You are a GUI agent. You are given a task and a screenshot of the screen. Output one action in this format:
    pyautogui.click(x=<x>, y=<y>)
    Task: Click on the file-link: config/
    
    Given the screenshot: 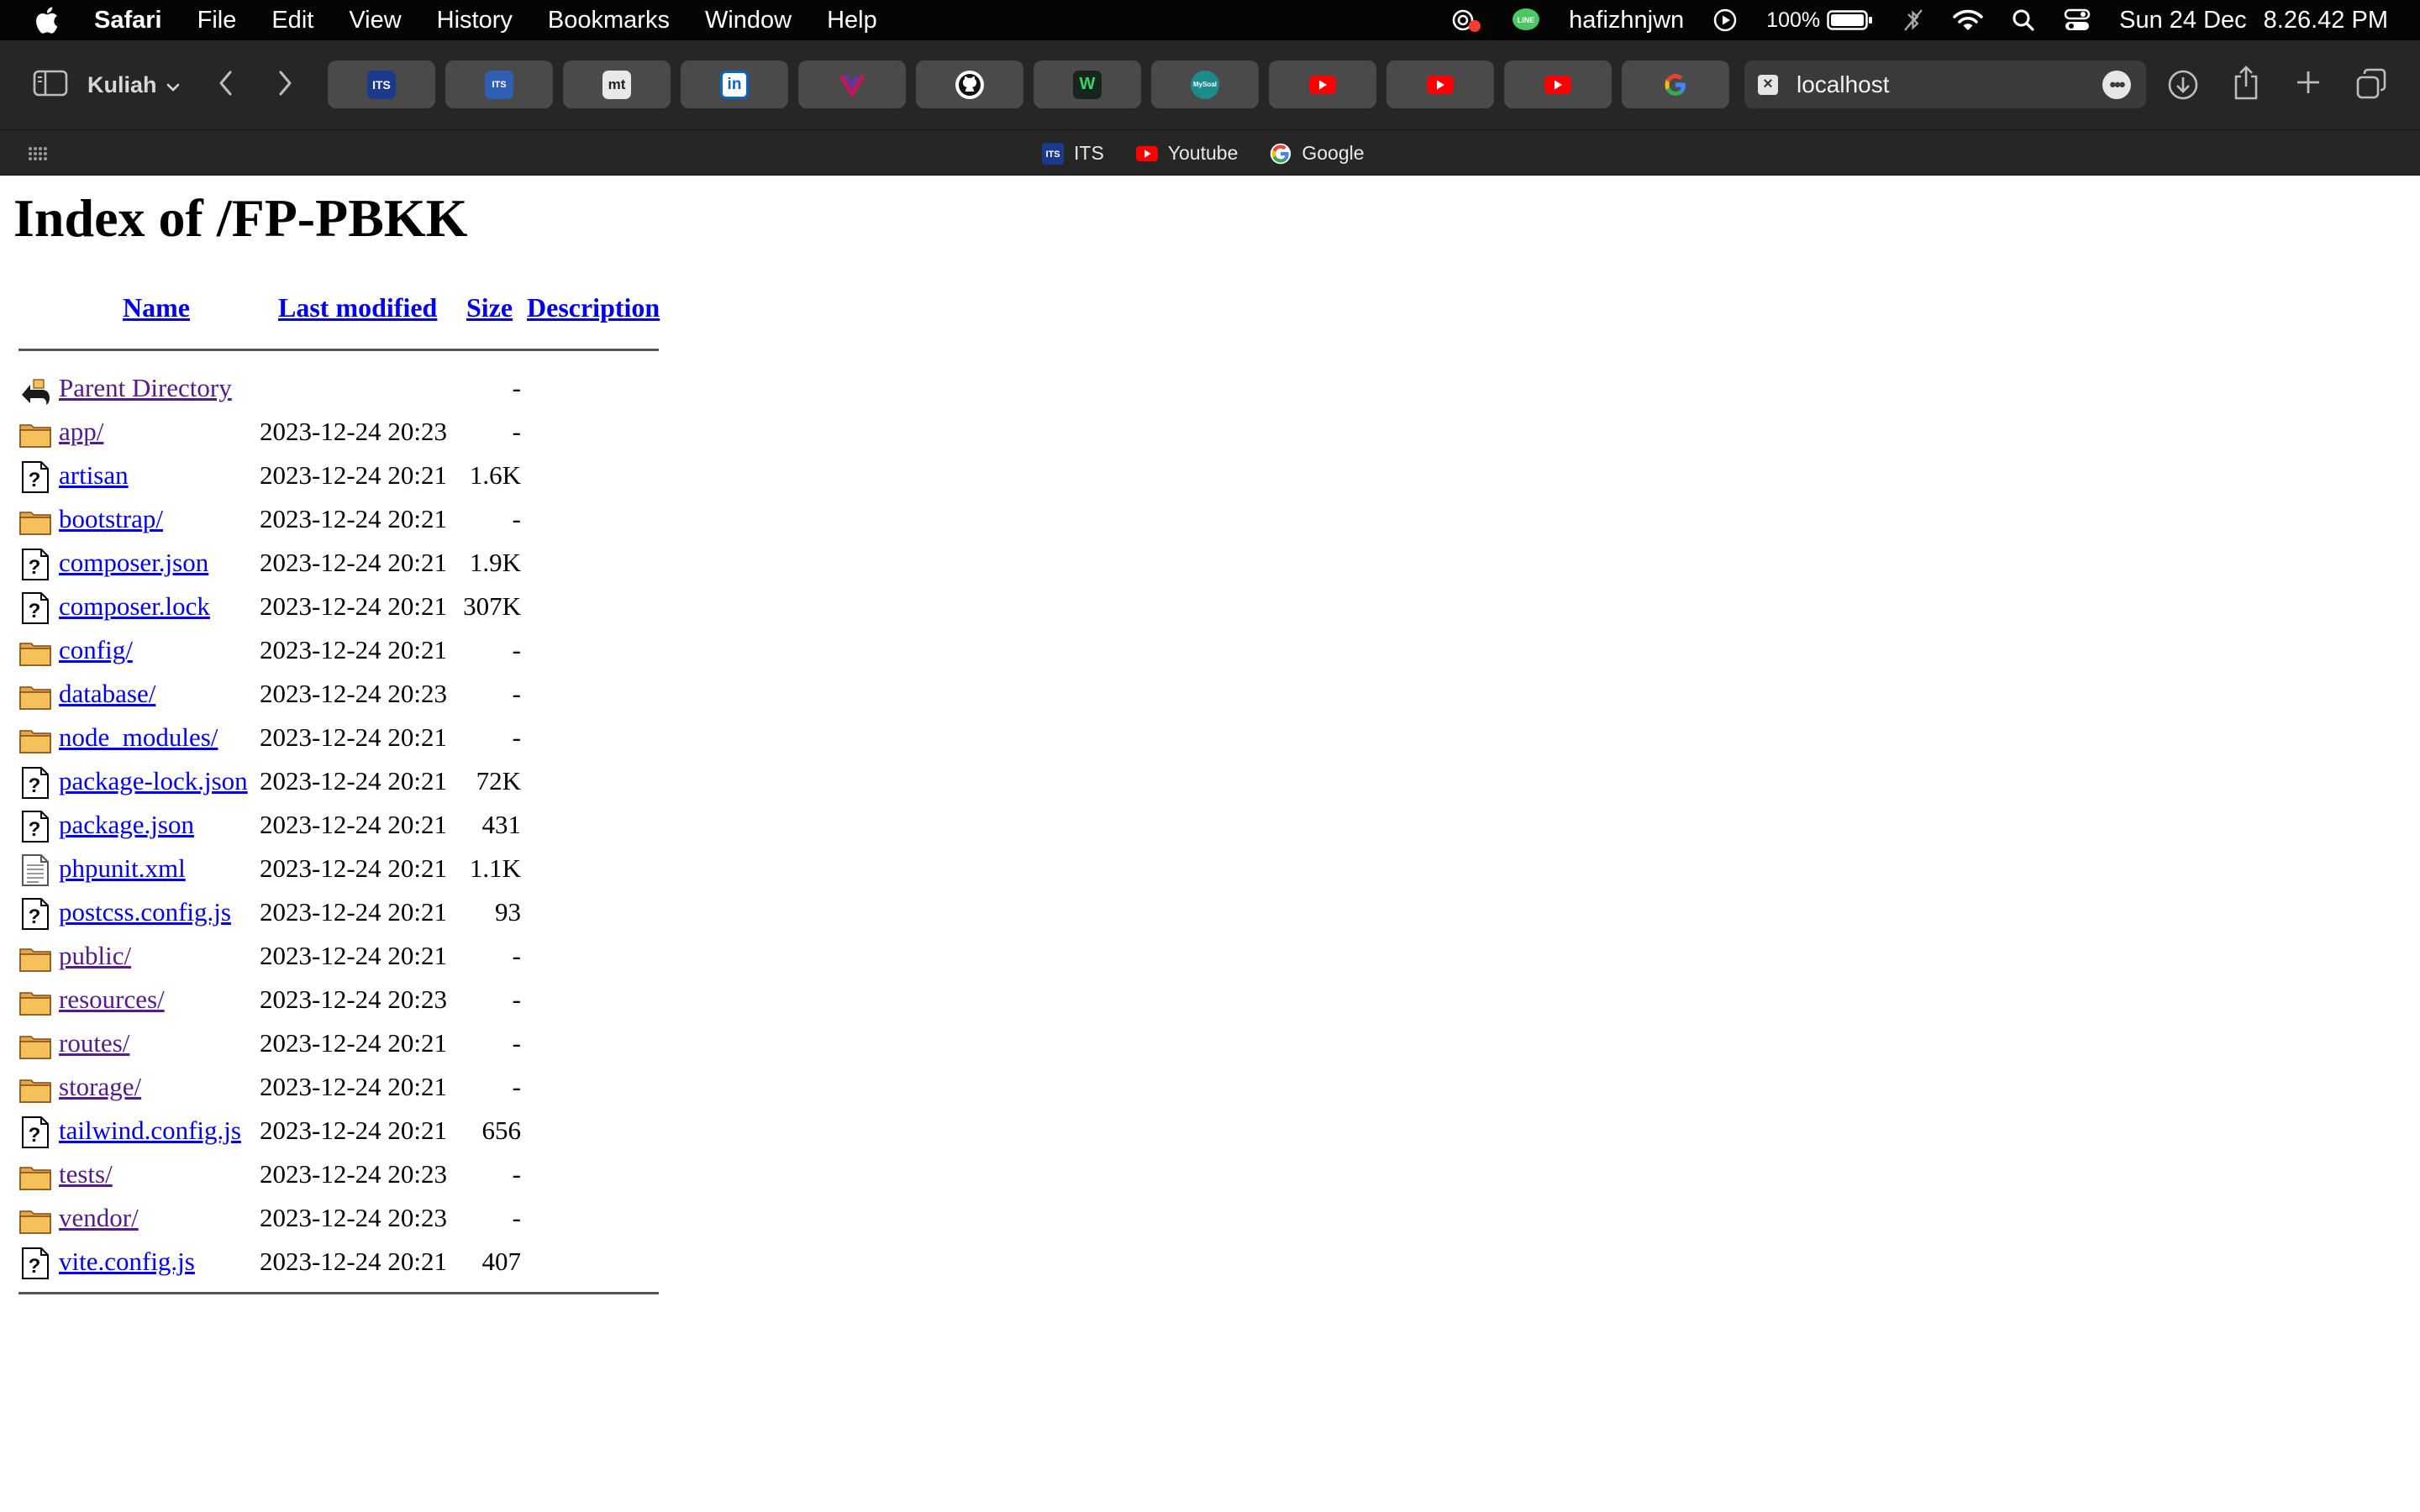 What is the action you would take?
    pyautogui.click(x=96, y=650)
    